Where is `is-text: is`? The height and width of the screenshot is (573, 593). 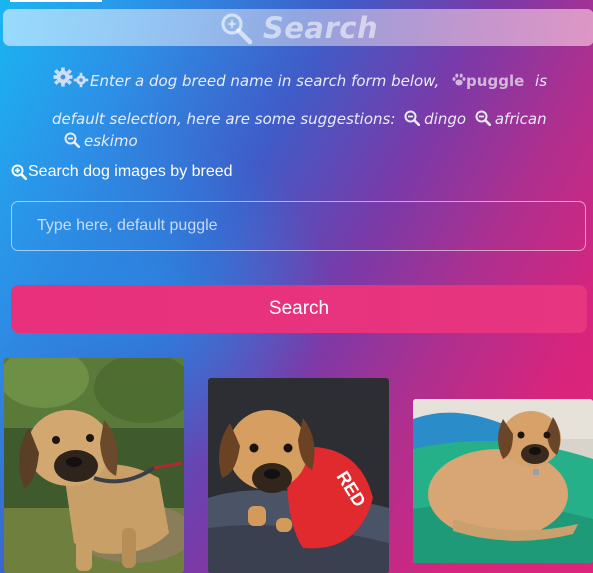
is-text: is is located at coordinates (541, 81).